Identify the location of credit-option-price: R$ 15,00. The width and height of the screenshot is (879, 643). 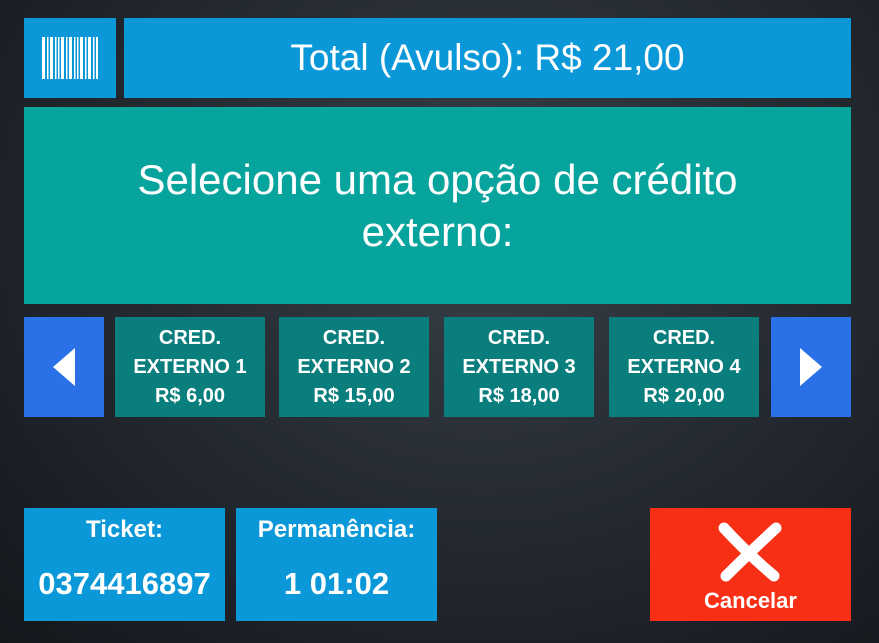
(354, 395).